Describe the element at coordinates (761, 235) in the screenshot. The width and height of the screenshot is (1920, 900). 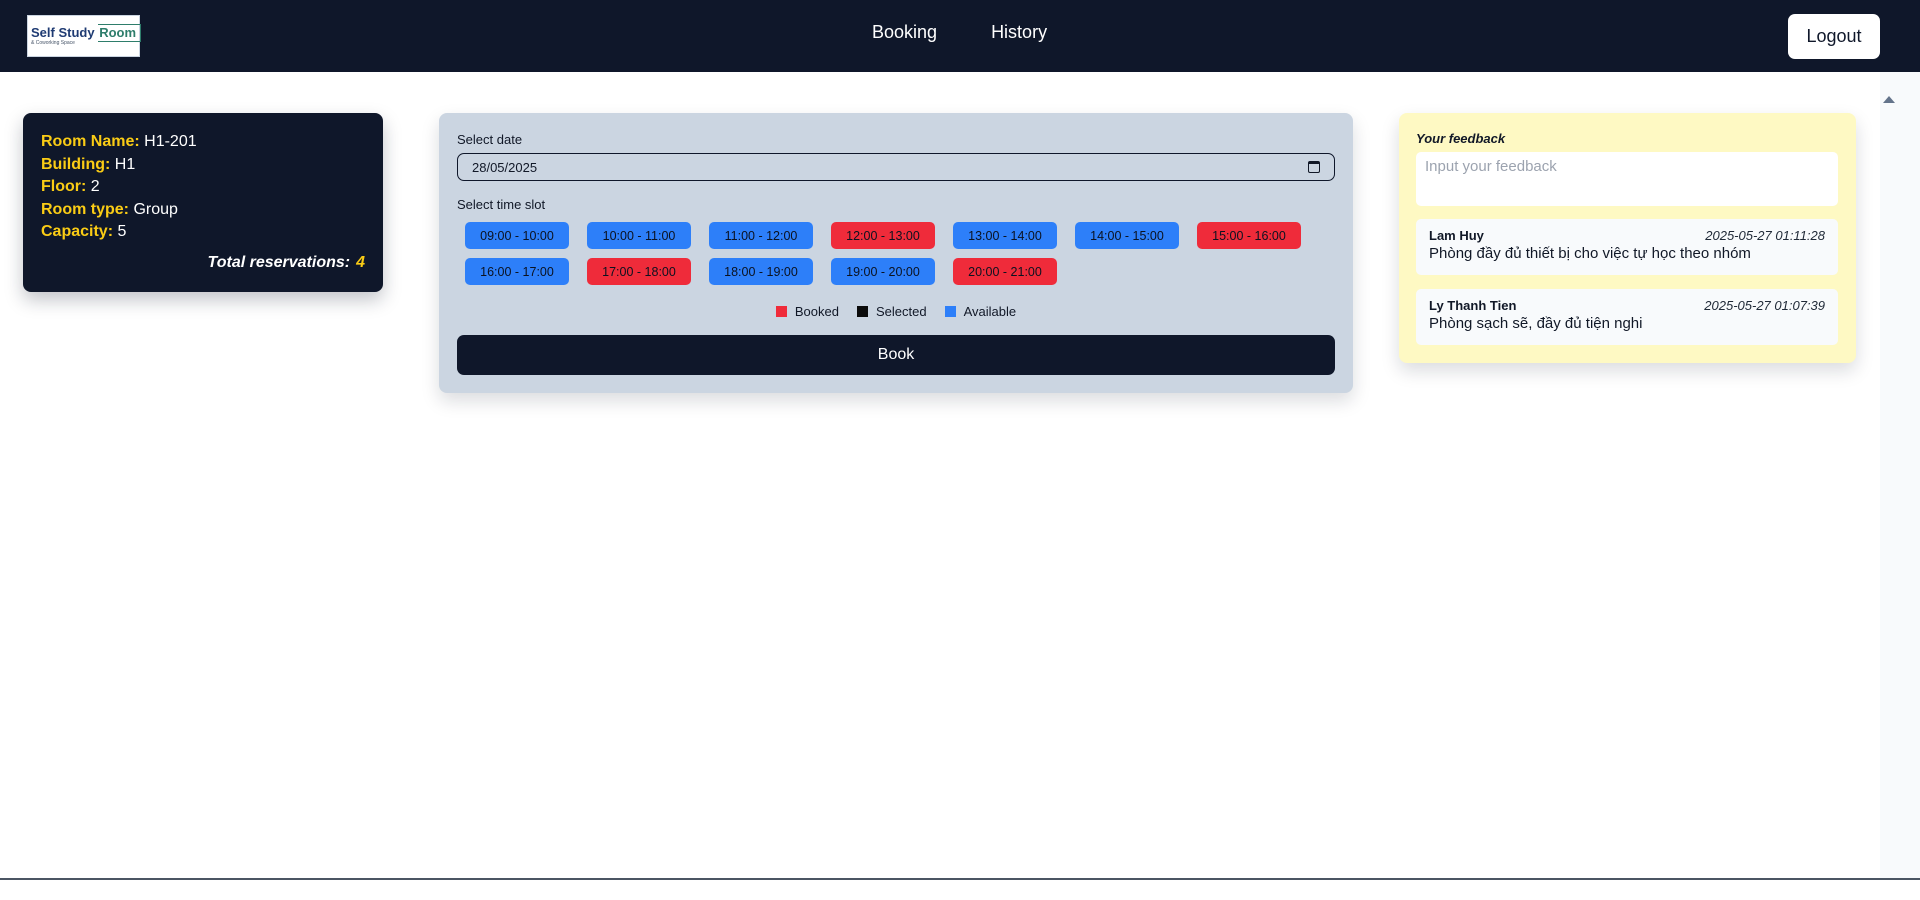
I see `time-slot-button: 11:00 - 12:00` at that location.